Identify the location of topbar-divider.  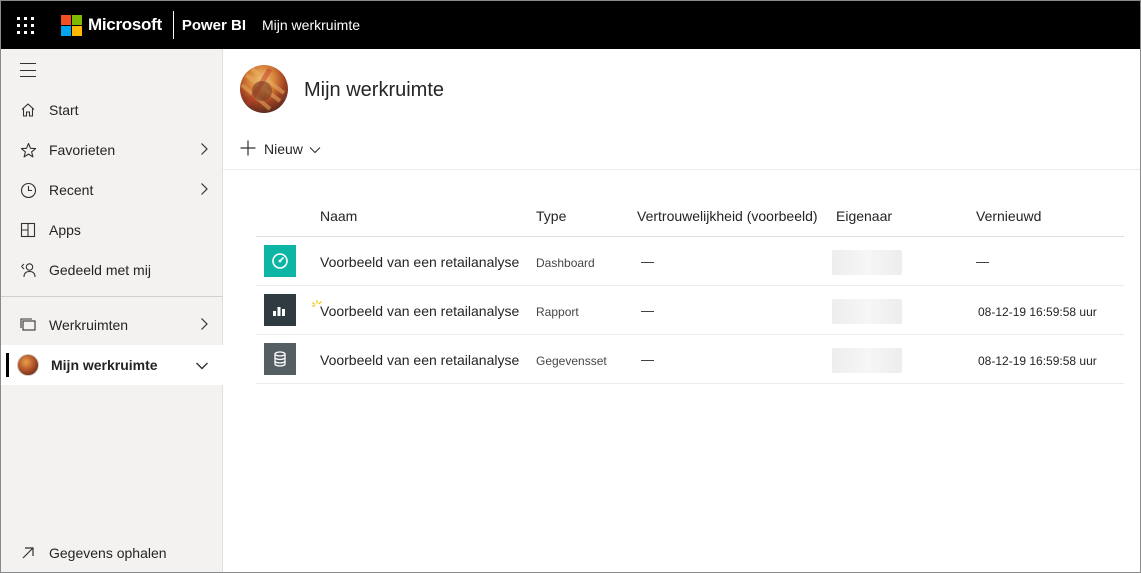
(173, 25).